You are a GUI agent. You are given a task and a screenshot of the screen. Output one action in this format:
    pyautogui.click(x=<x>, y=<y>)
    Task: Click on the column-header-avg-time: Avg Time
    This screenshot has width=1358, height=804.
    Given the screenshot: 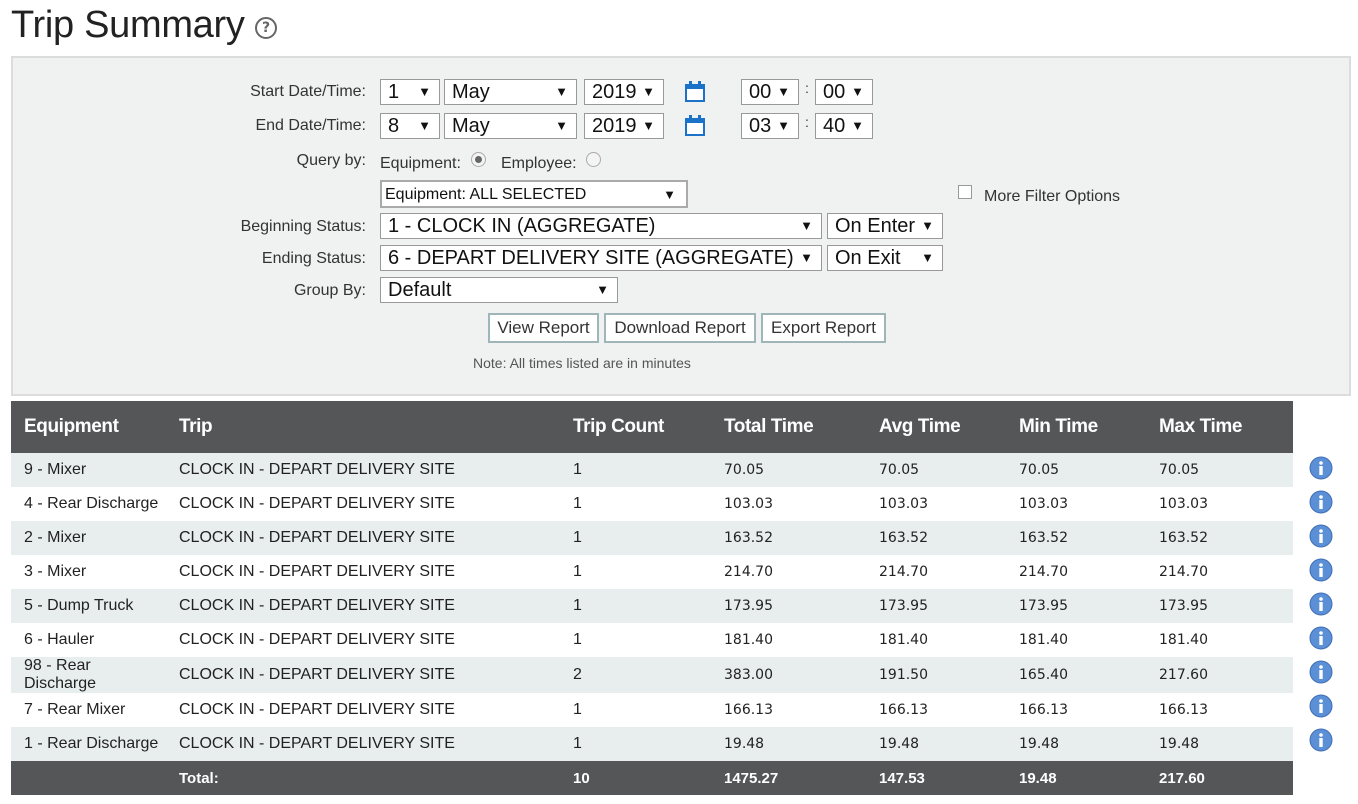 What is the action you would take?
    pyautogui.click(x=936, y=427)
    